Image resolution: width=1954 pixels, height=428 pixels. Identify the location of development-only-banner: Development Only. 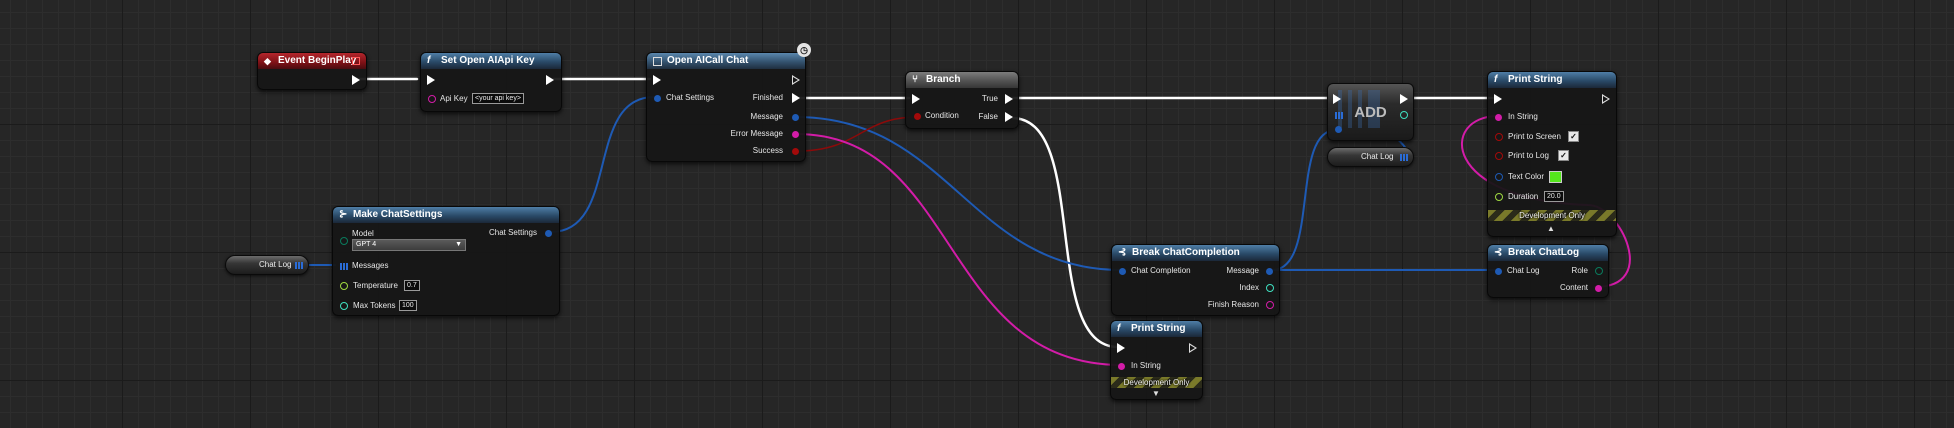
(1552, 215).